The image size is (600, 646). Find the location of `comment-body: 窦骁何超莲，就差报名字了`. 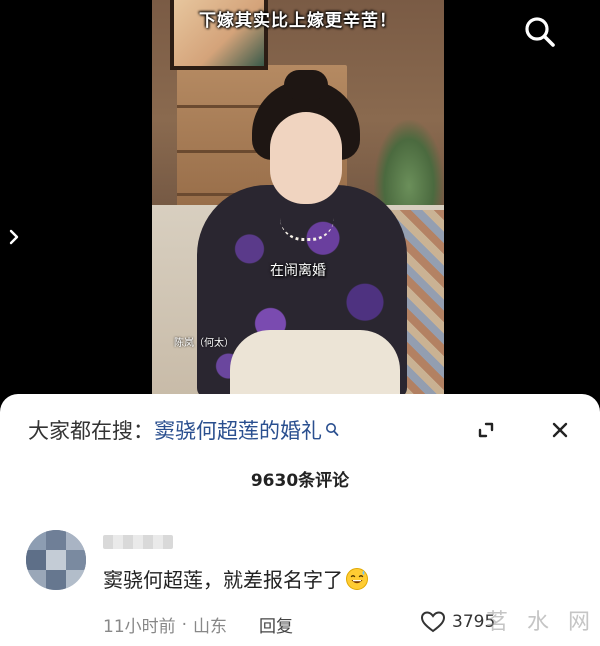

comment-body: 窦骁何超莲，就差报名字了 is located at coordinates (236, 578).